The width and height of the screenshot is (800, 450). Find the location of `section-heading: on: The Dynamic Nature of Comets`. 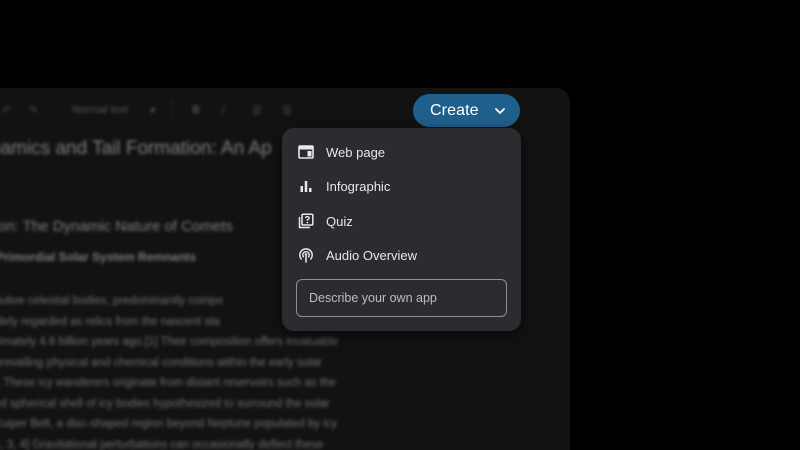

section-heading: on: The Dynamic Nature of Comets is located at coordinates (116, 226).